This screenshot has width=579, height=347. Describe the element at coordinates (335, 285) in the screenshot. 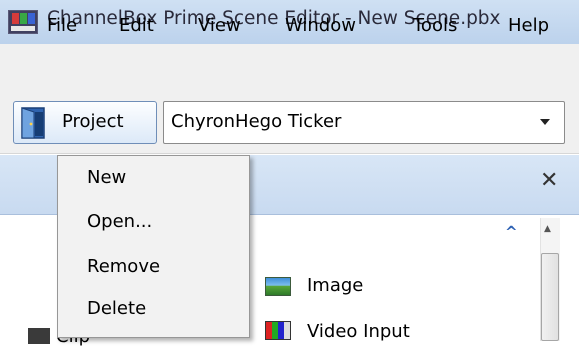

I see `asset-item-label: Image` at that location.